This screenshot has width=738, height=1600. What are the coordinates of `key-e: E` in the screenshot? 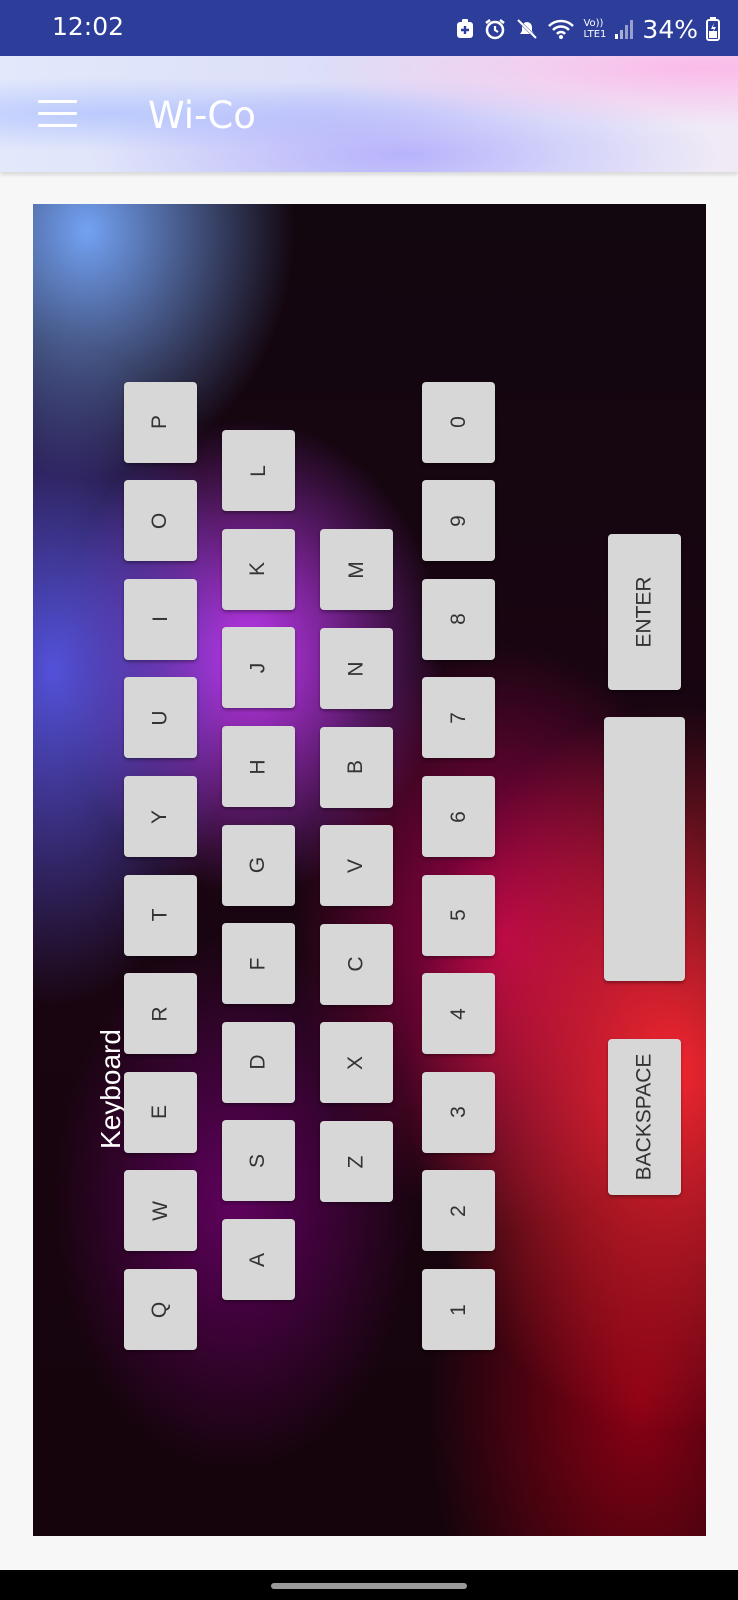 It's located at (160, 1112).